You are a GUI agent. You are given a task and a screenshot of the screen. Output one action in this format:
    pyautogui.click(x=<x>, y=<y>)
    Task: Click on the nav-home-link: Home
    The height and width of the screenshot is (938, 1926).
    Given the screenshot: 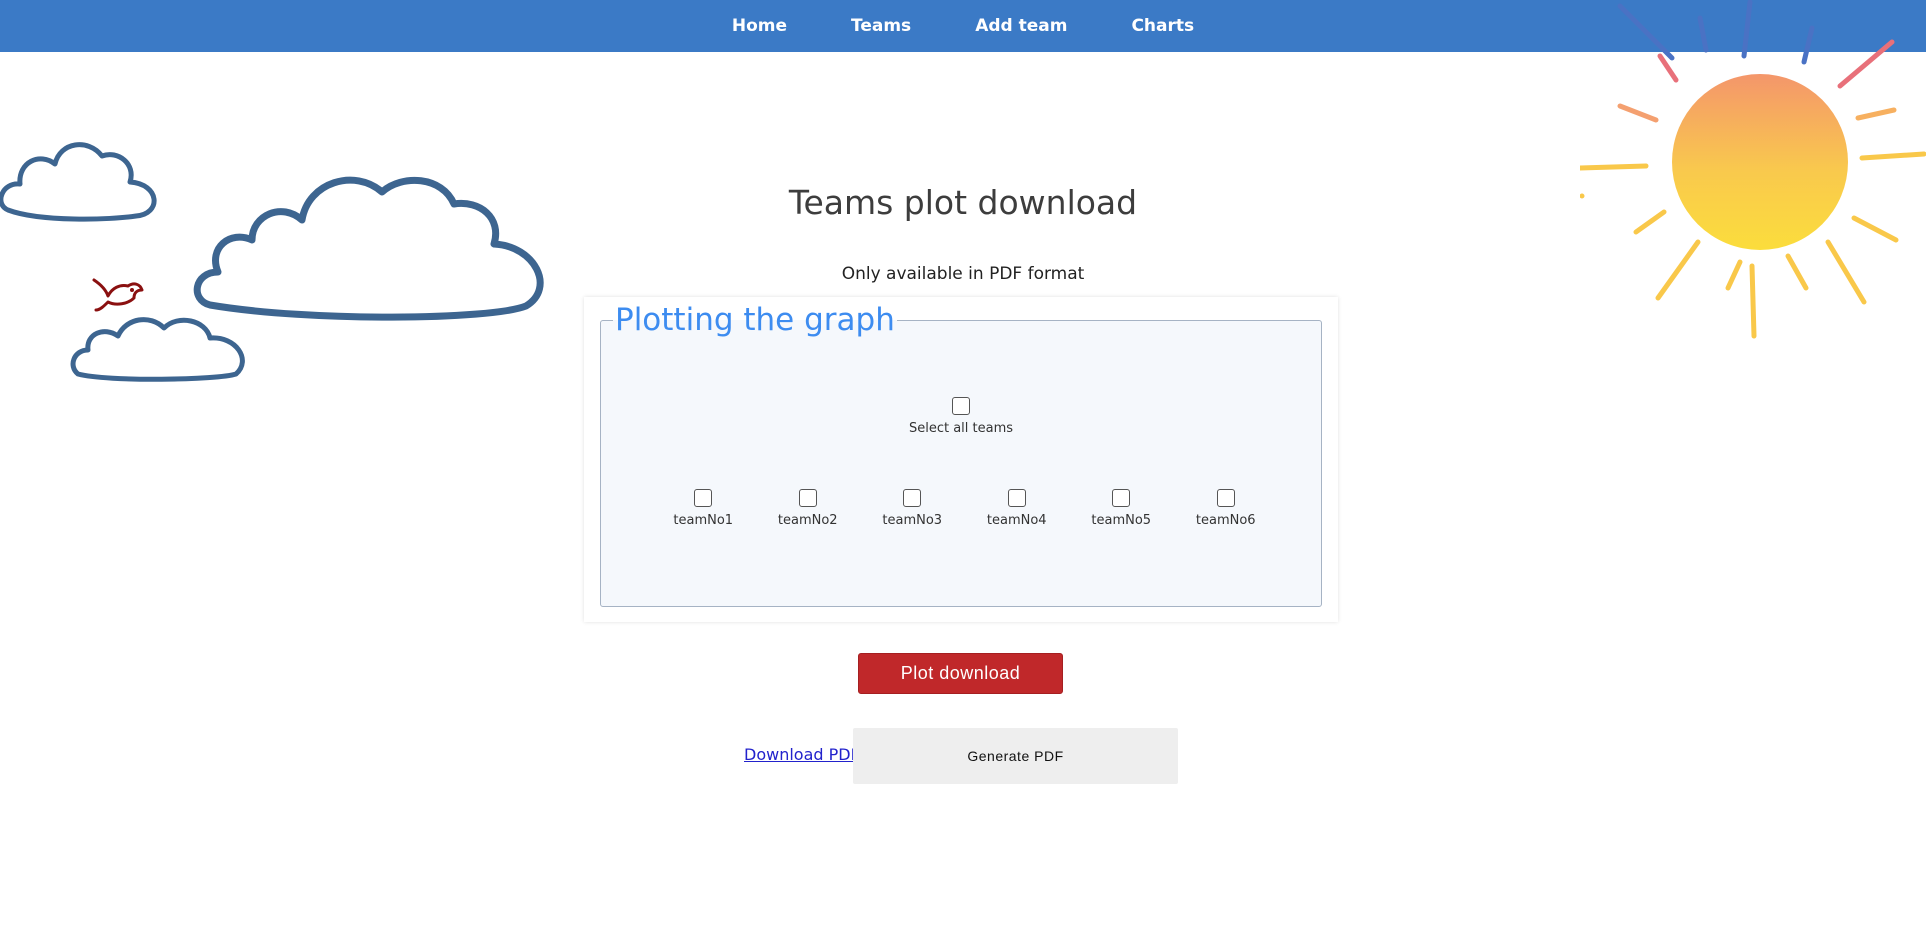 What is the action you would take?
    pyautogui.click(x=759, y=26)
    